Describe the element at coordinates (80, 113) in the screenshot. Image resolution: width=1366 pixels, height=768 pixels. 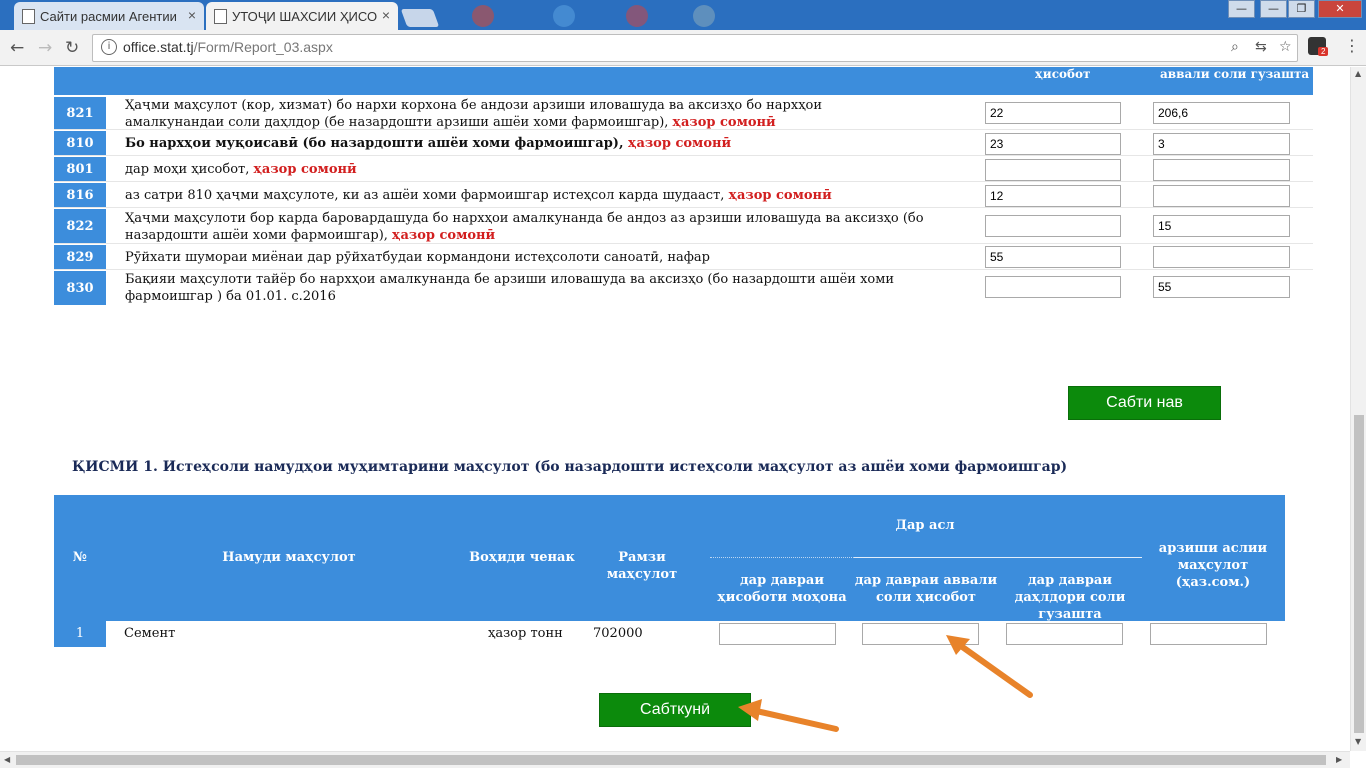
I see `row-code: 821` at that location.